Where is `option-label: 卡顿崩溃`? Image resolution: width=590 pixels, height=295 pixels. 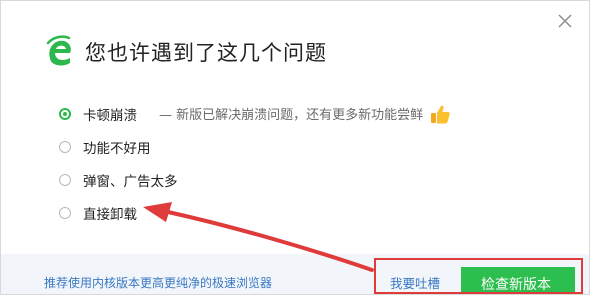 option-label: 卡顿崩溃 is located at coordinates (110, 115).